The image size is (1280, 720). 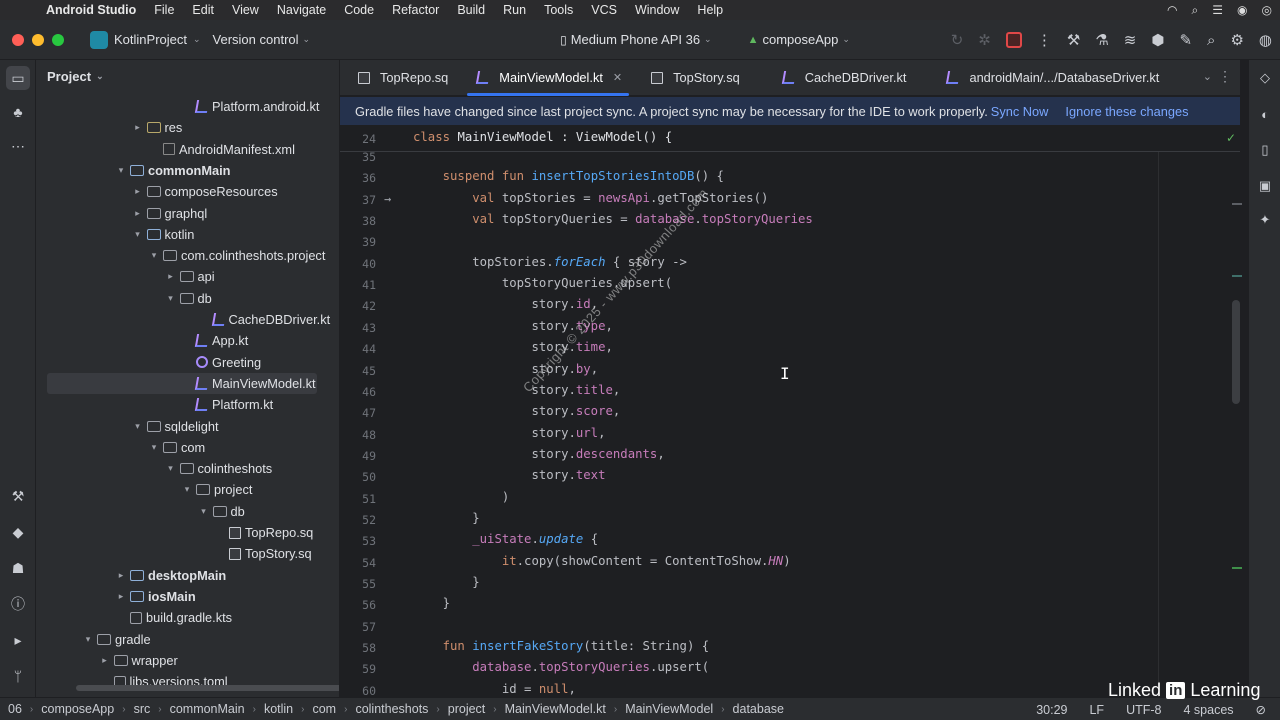 I want to click on line-number: 37, so click(x=358, y=200).